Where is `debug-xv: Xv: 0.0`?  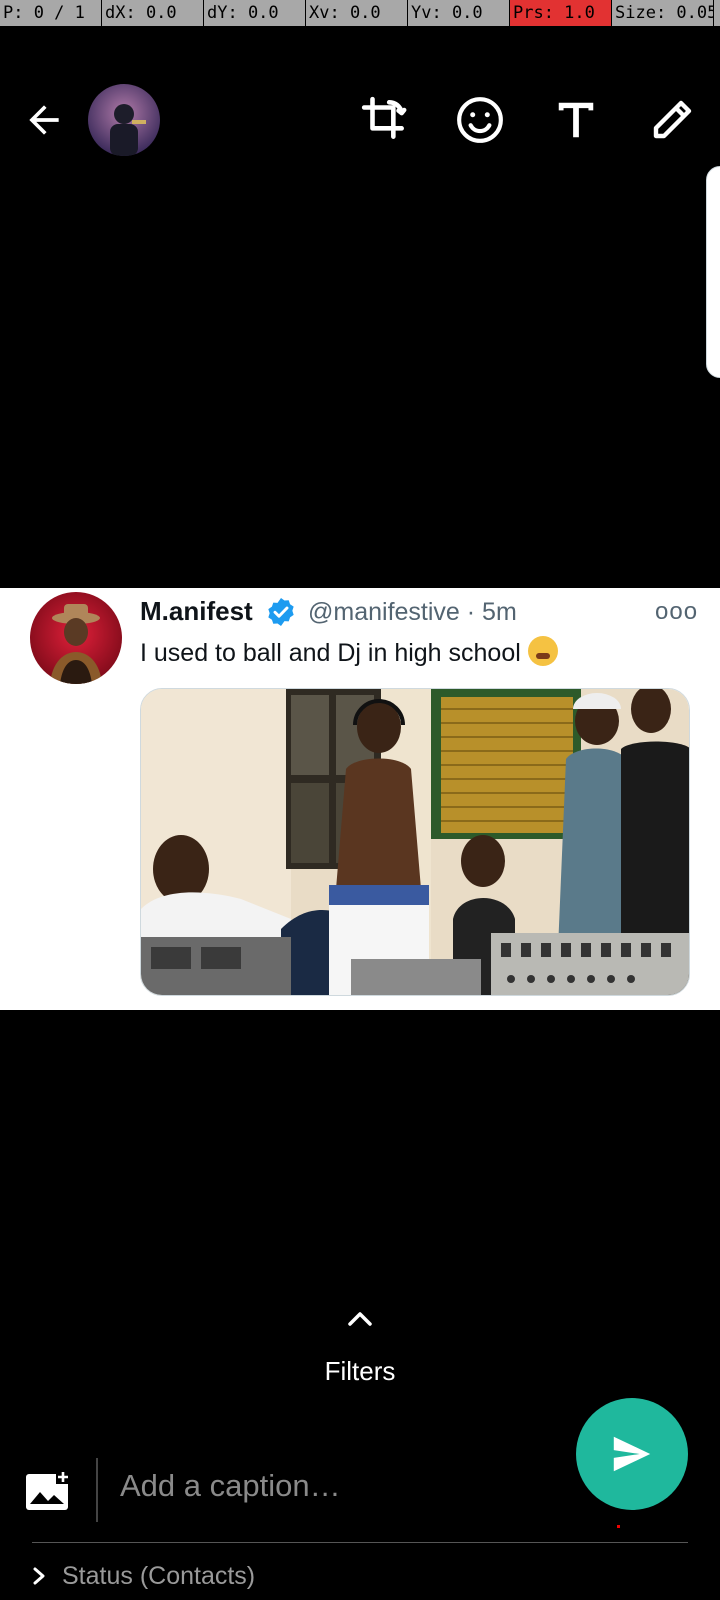
debug-xv: Xv: 0.0 is located at coordinates (357, 13).